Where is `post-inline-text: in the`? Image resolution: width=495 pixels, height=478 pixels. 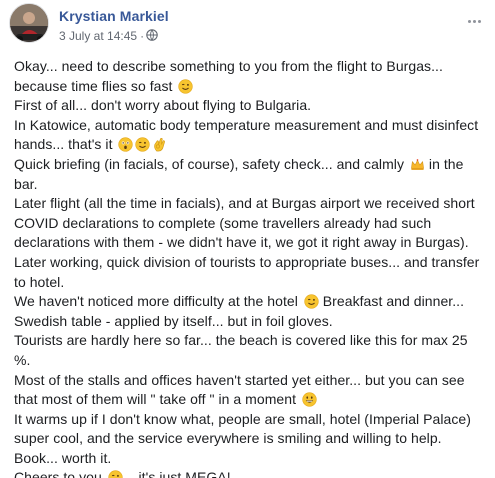
post-inline-text: in the is located at coordinates (446, 163).